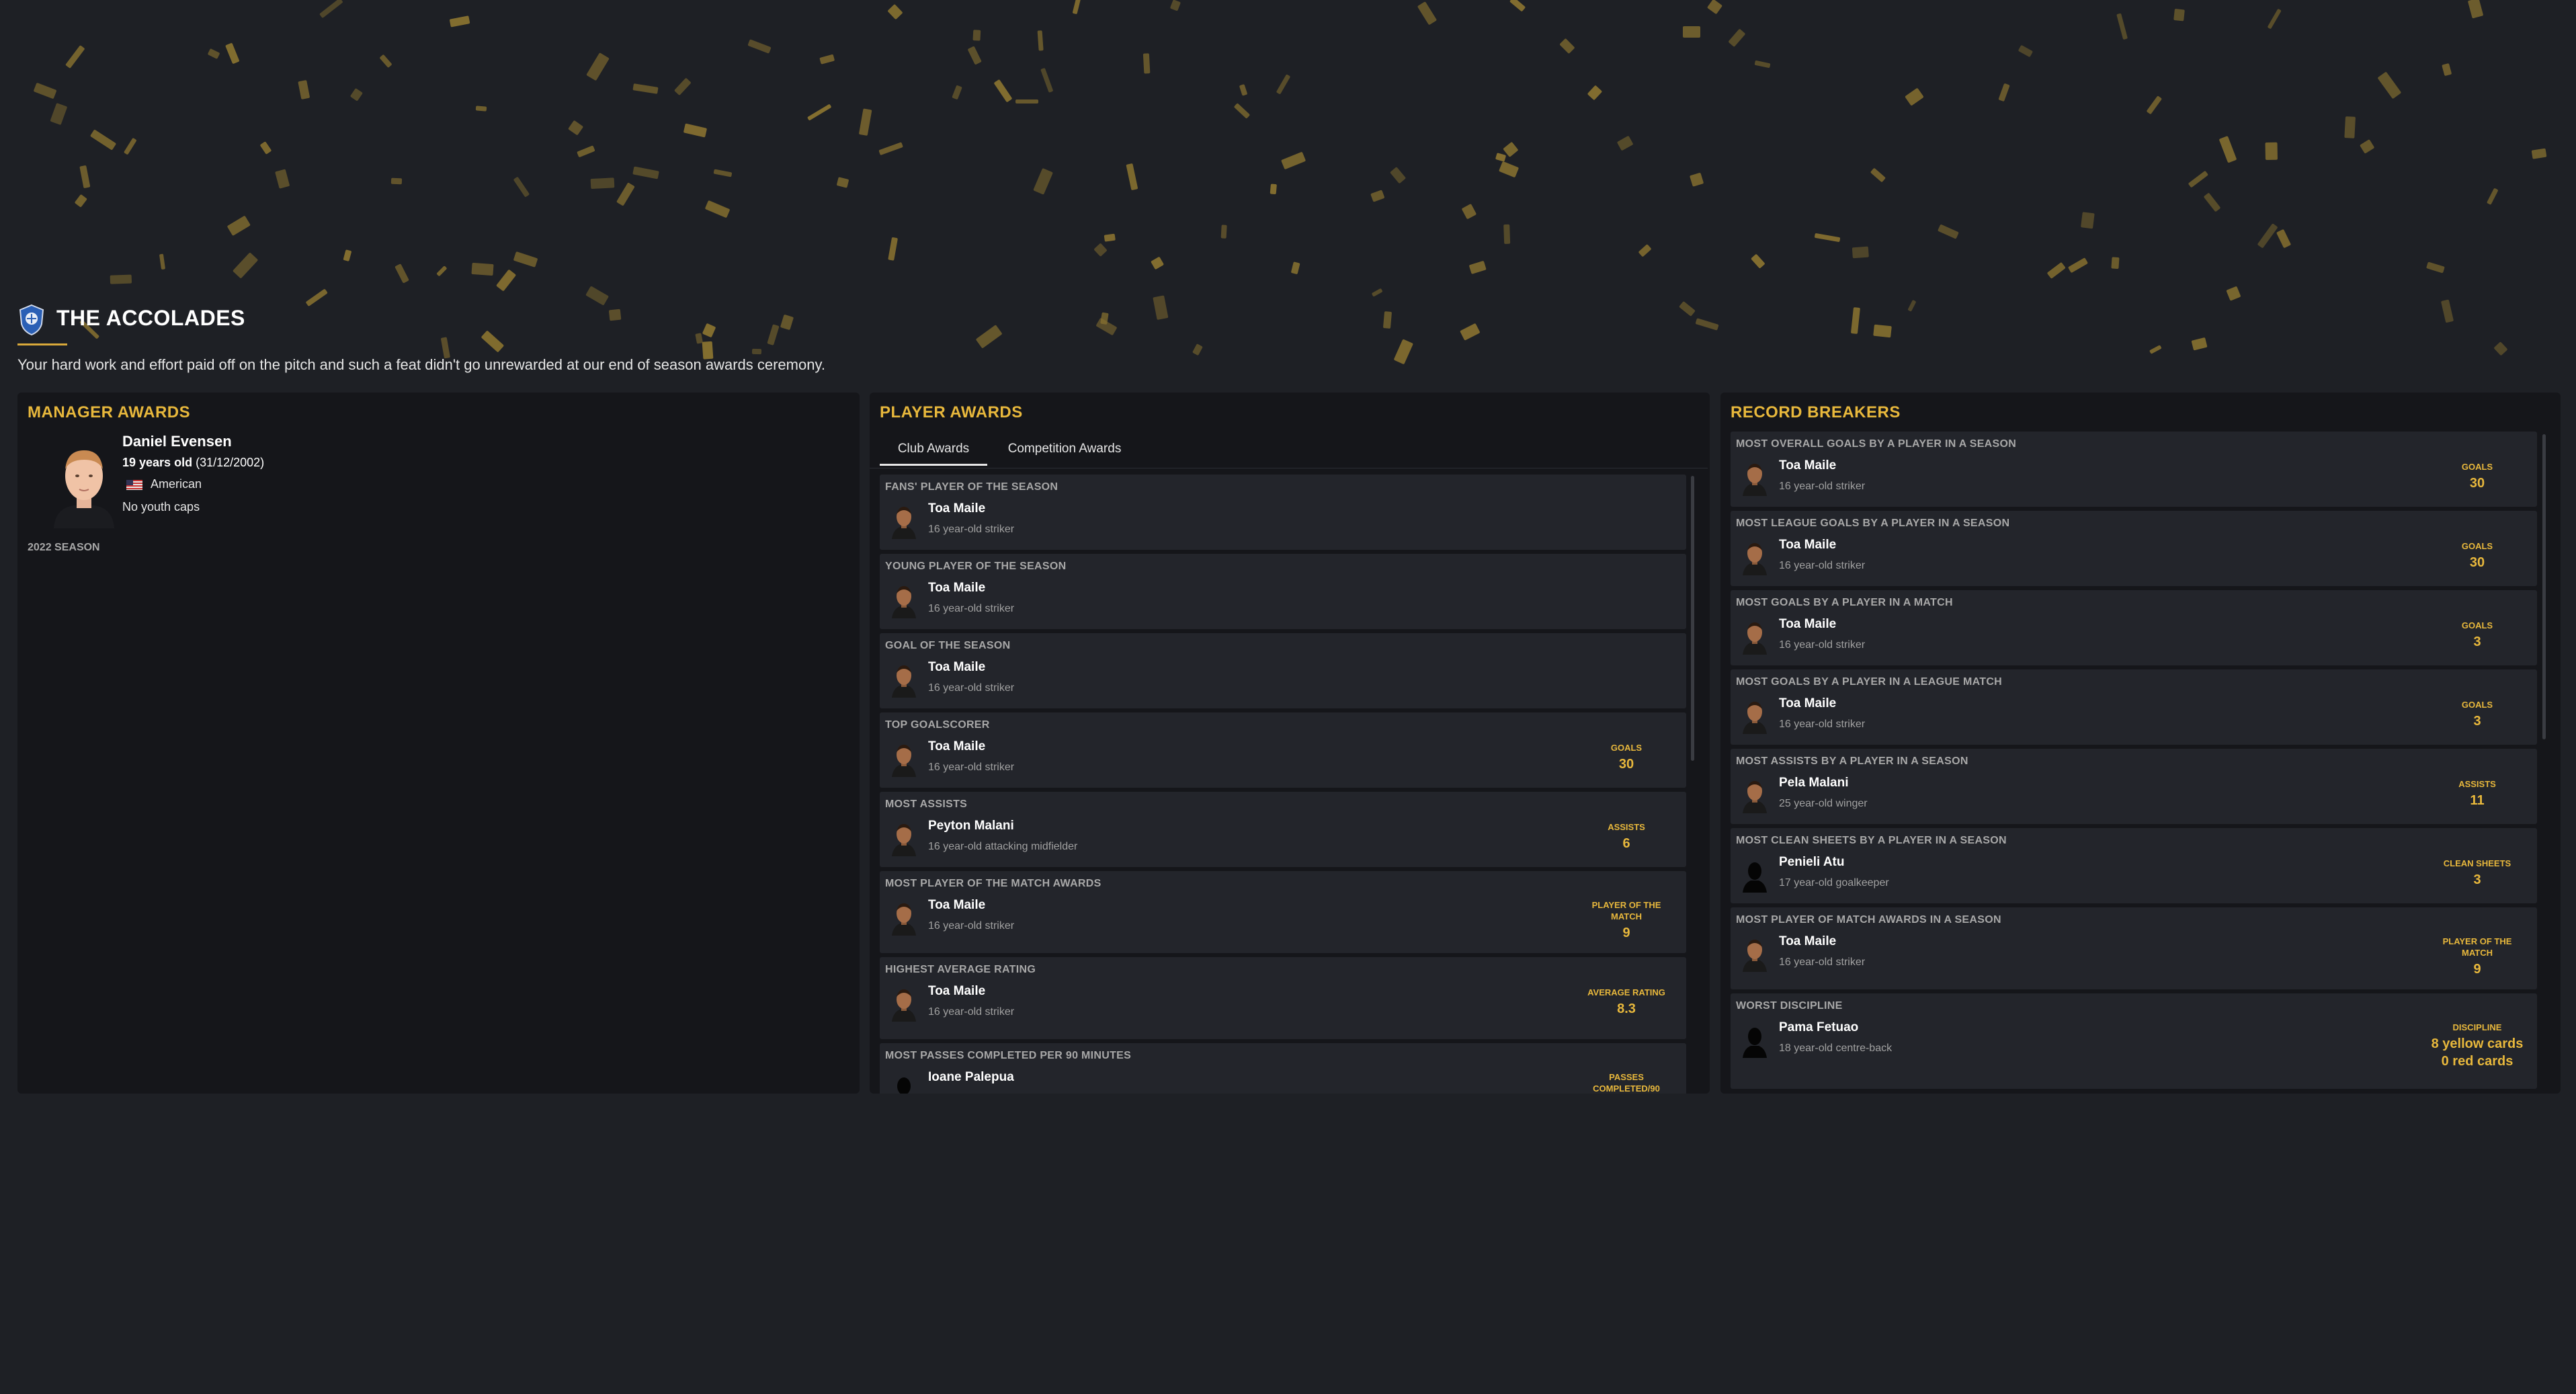 The image size is (2576, 1394). I want to click on award-stat: GOALS 3, so click(2477, 635).